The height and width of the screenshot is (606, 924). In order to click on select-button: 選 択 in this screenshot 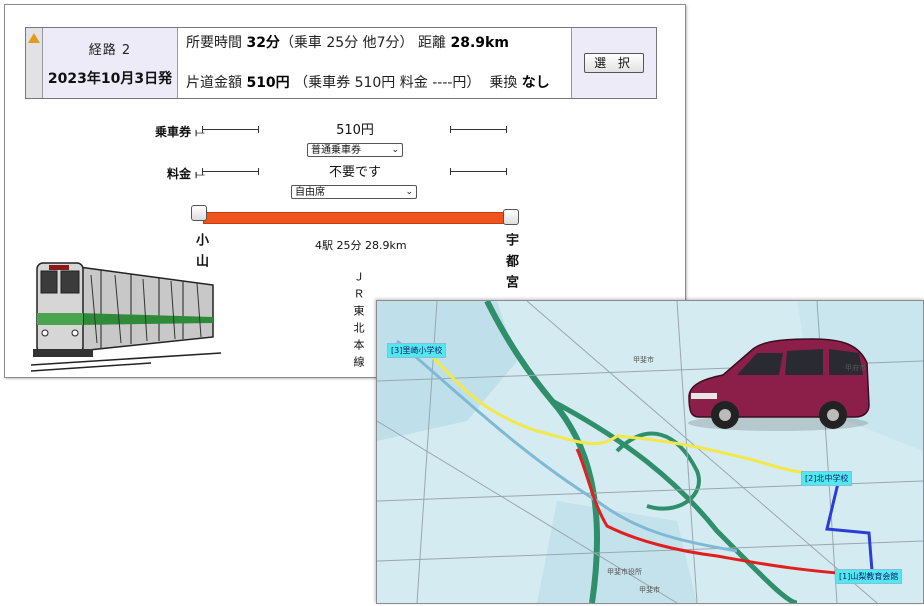, I will do `click(614, 63)`.